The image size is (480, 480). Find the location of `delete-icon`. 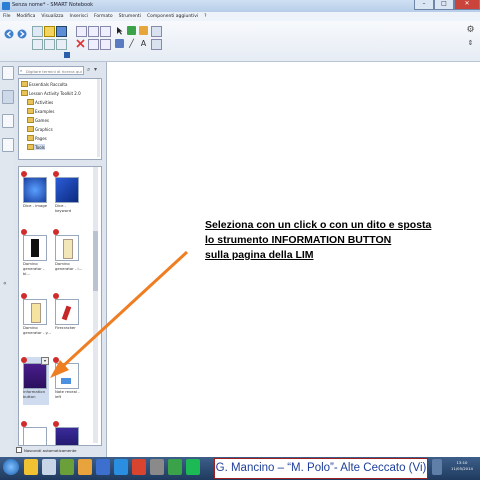

delete-icon is located at coordinates (80, 43).